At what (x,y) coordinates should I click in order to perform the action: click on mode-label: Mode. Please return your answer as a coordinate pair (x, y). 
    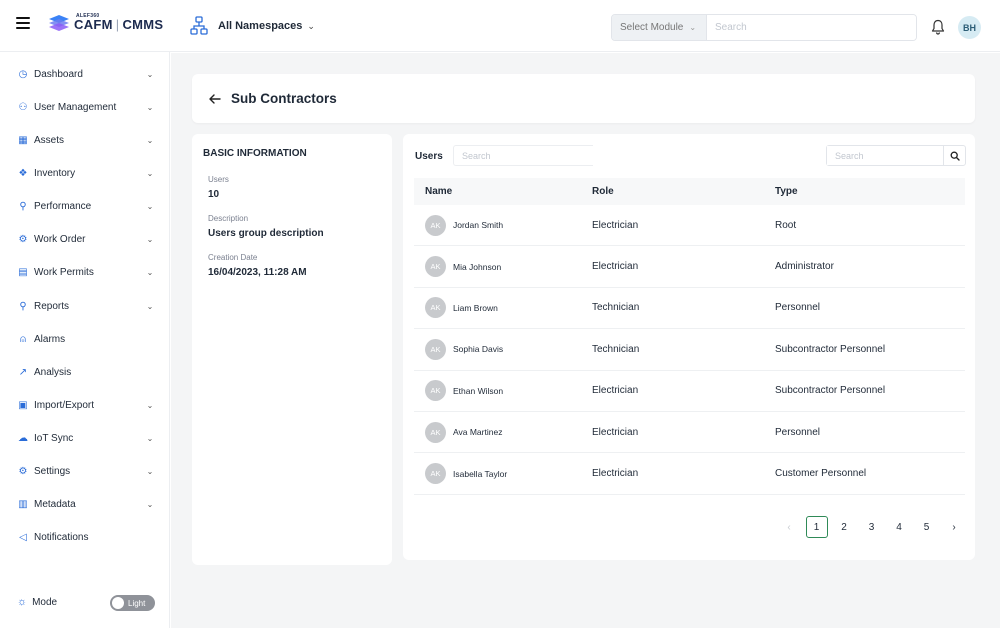
    Looking at the image, I should click on (45, 602).